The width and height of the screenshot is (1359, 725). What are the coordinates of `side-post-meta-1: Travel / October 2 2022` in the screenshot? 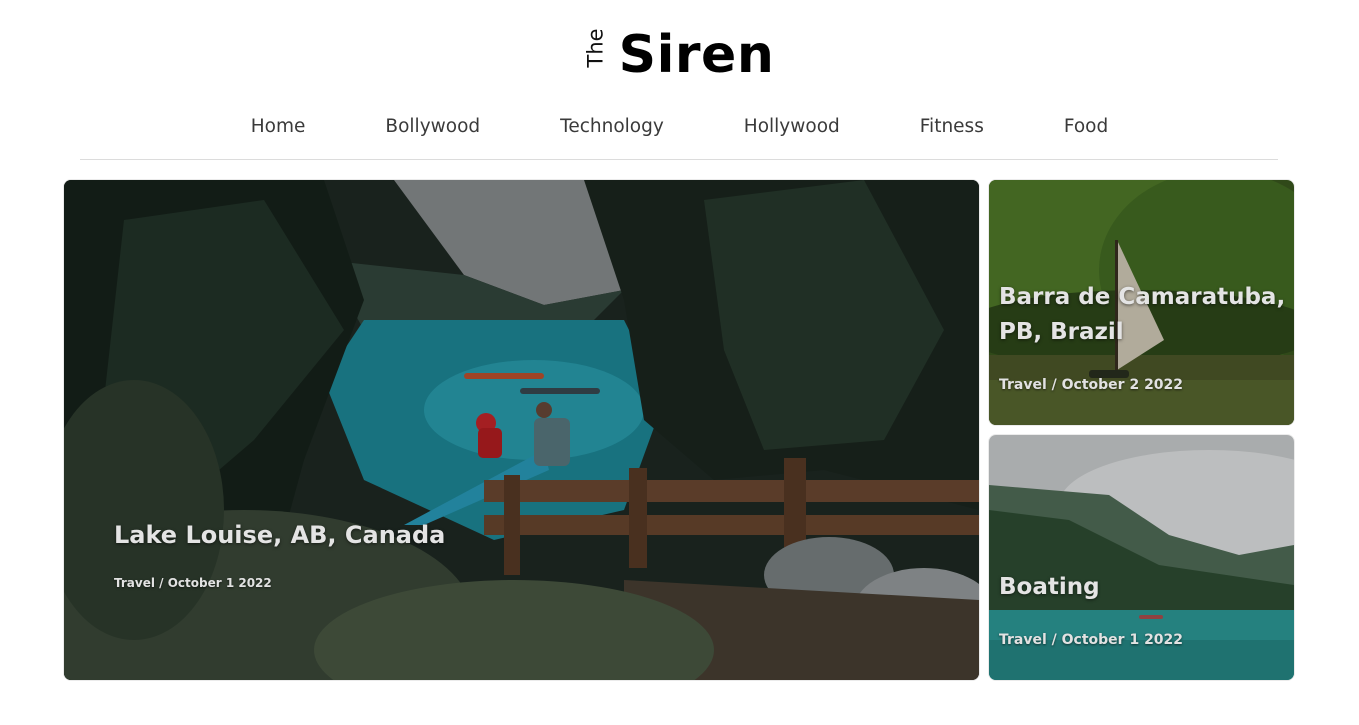 It's located at (1091, 385).